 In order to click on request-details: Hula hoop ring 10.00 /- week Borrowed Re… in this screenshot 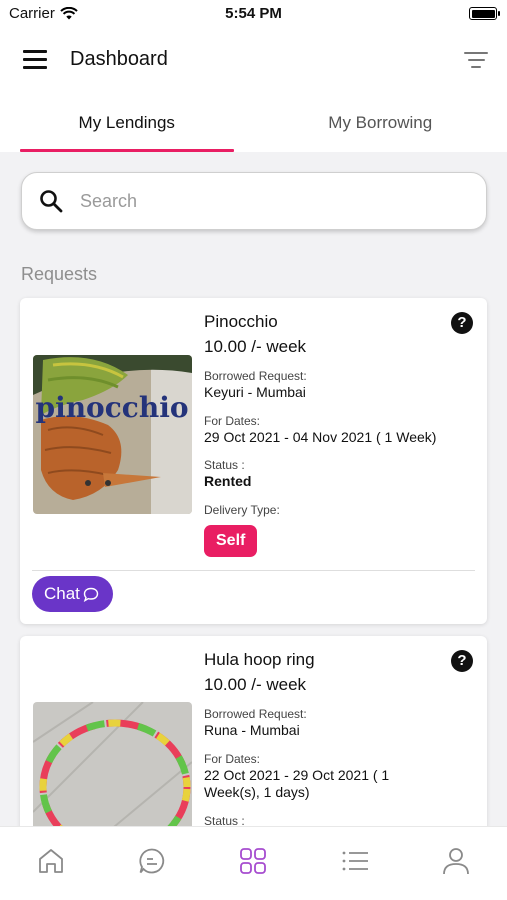, I will do `click(339, 739)`.